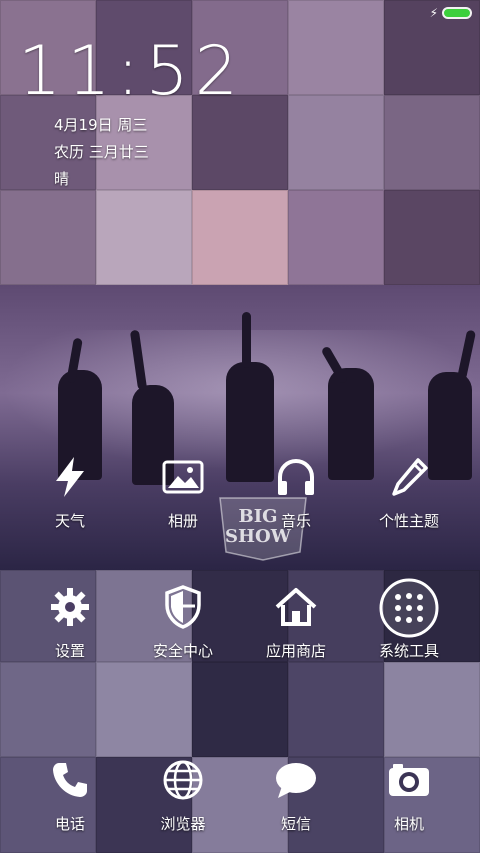 The height and width of the screenshot is (853, 480). Describe the element at coordinates (183, 607) in the screenshot. I see `shield-icon` at that location.